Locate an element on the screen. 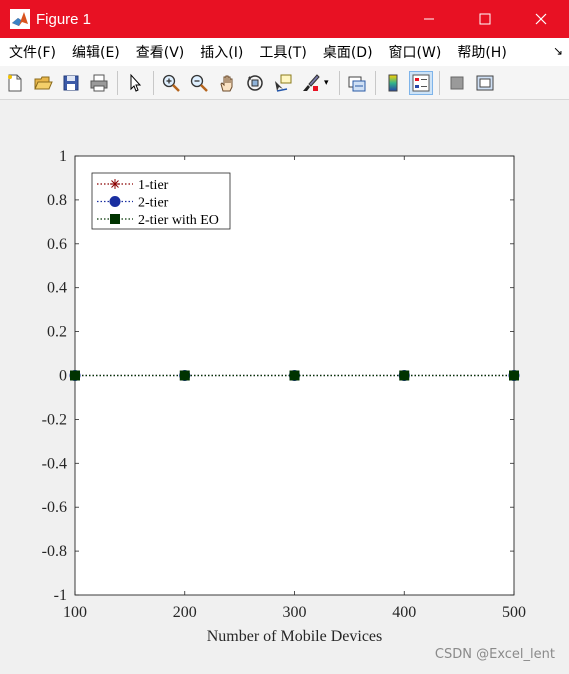  x-tick-label: 400 is located at coordinates (404, 612).